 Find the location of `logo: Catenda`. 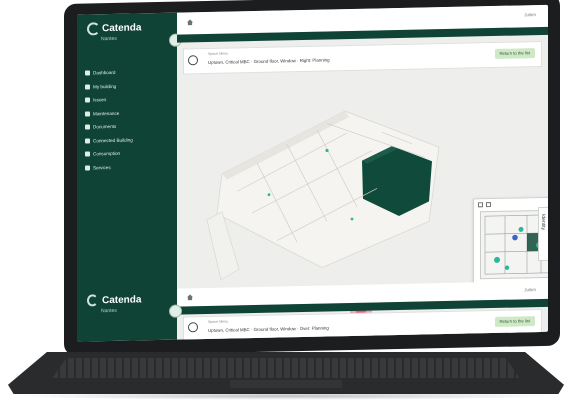

logo: Catenda is located at coordinates (114, 27).